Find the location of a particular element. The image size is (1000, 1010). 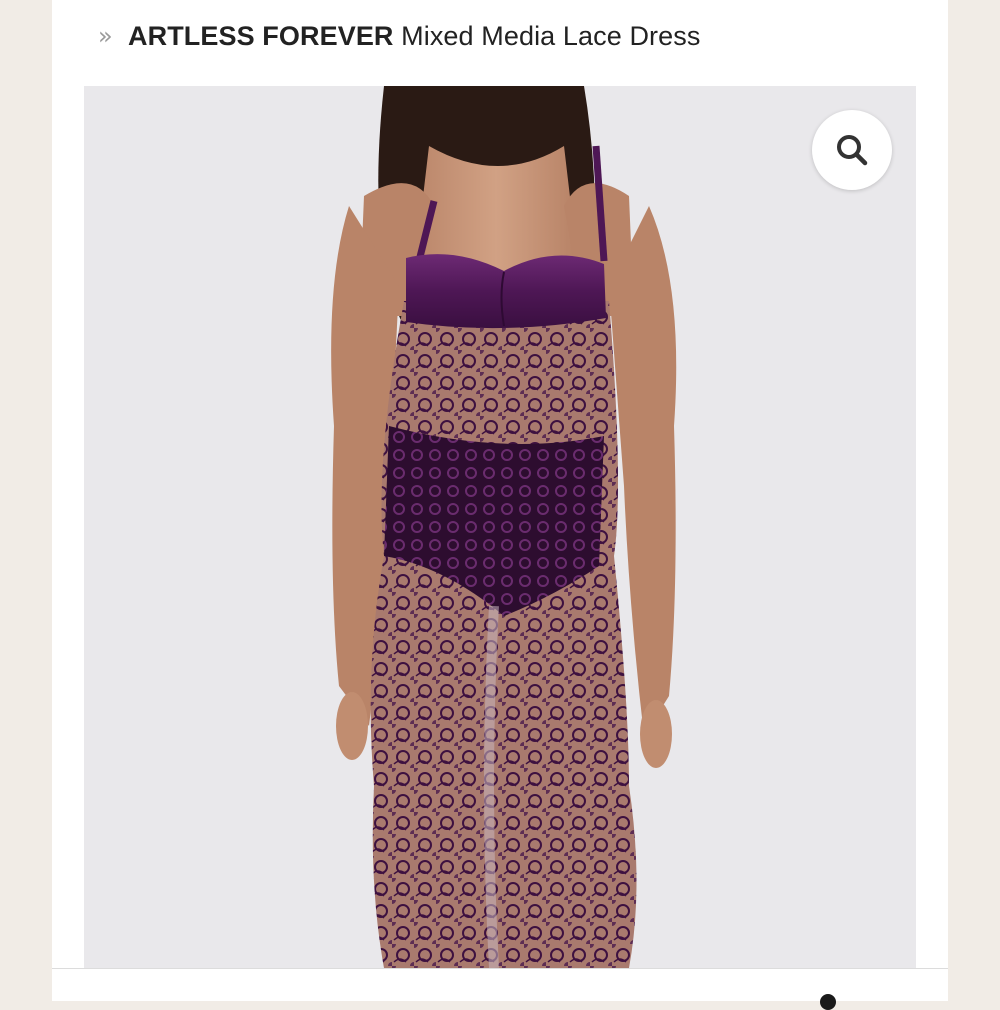

product-title: ARTLESS FOREVER Mixed Media Lace Dress is located at coordinates (414, 36).